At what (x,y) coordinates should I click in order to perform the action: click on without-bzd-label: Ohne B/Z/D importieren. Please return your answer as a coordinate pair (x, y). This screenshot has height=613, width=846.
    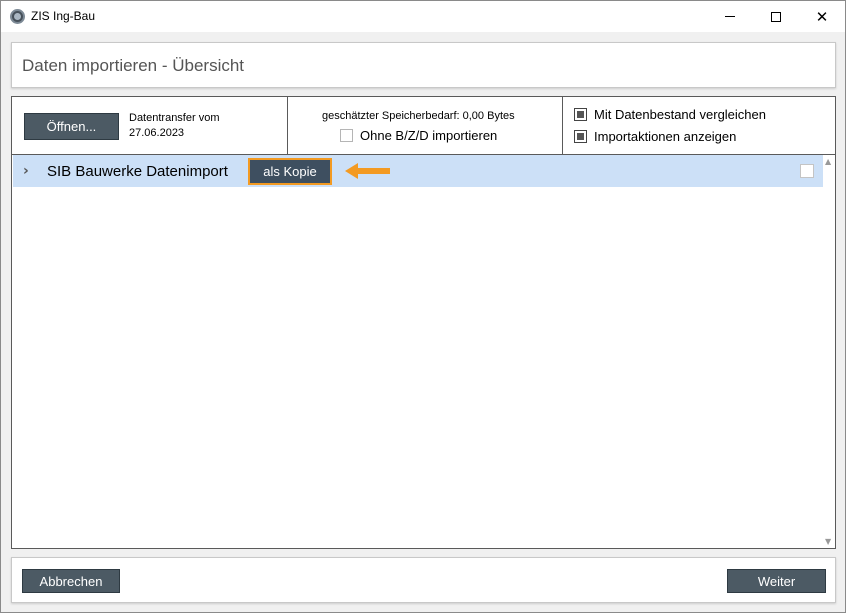
    Looking at the image, I should click on (428, 135).